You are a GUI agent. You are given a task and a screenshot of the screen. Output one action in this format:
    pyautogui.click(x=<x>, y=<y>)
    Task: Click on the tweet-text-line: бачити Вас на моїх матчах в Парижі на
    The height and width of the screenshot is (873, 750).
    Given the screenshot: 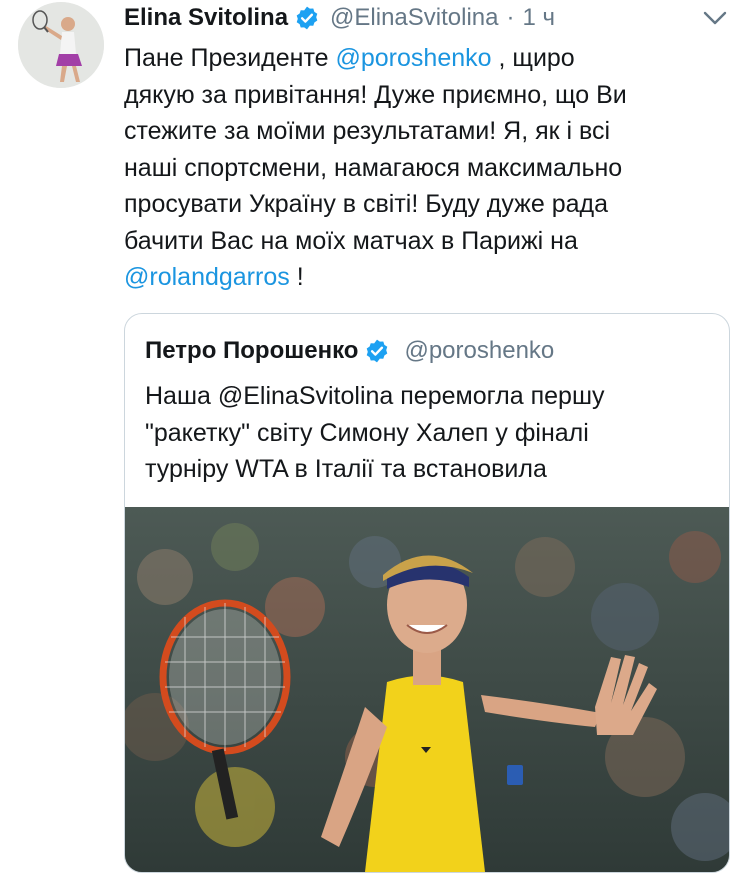 What is the action you would take?
    pyautogui.click(x=351, y=240)
    